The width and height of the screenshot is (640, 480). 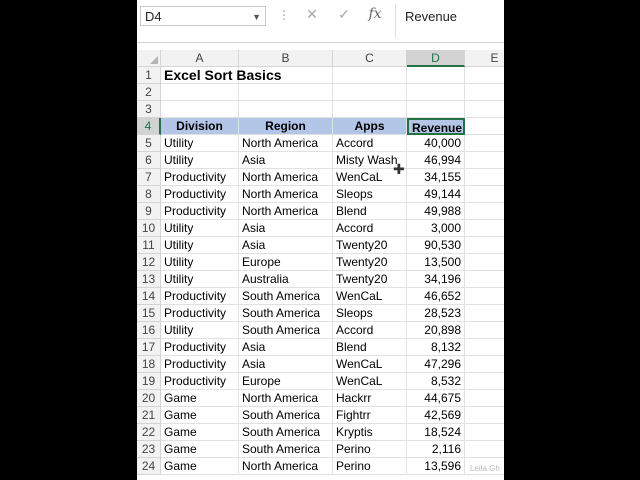 What do you see at coordinates (450, 23) in the screenshot?
I see `formula-input: Revenue` at bounding box center [450, 23].